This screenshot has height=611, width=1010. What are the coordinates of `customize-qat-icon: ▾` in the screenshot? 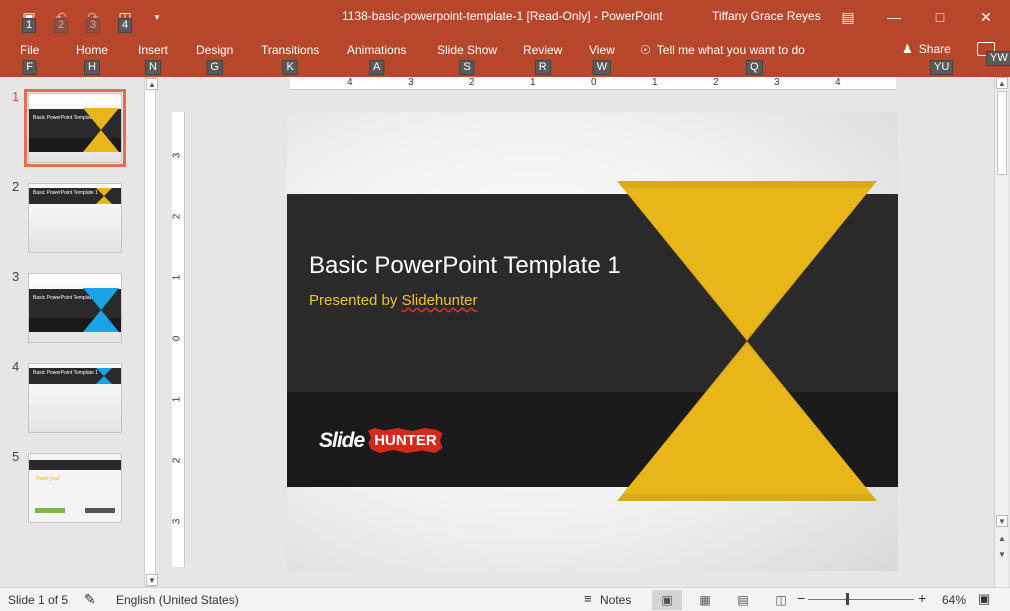 It's located at (157, 17).